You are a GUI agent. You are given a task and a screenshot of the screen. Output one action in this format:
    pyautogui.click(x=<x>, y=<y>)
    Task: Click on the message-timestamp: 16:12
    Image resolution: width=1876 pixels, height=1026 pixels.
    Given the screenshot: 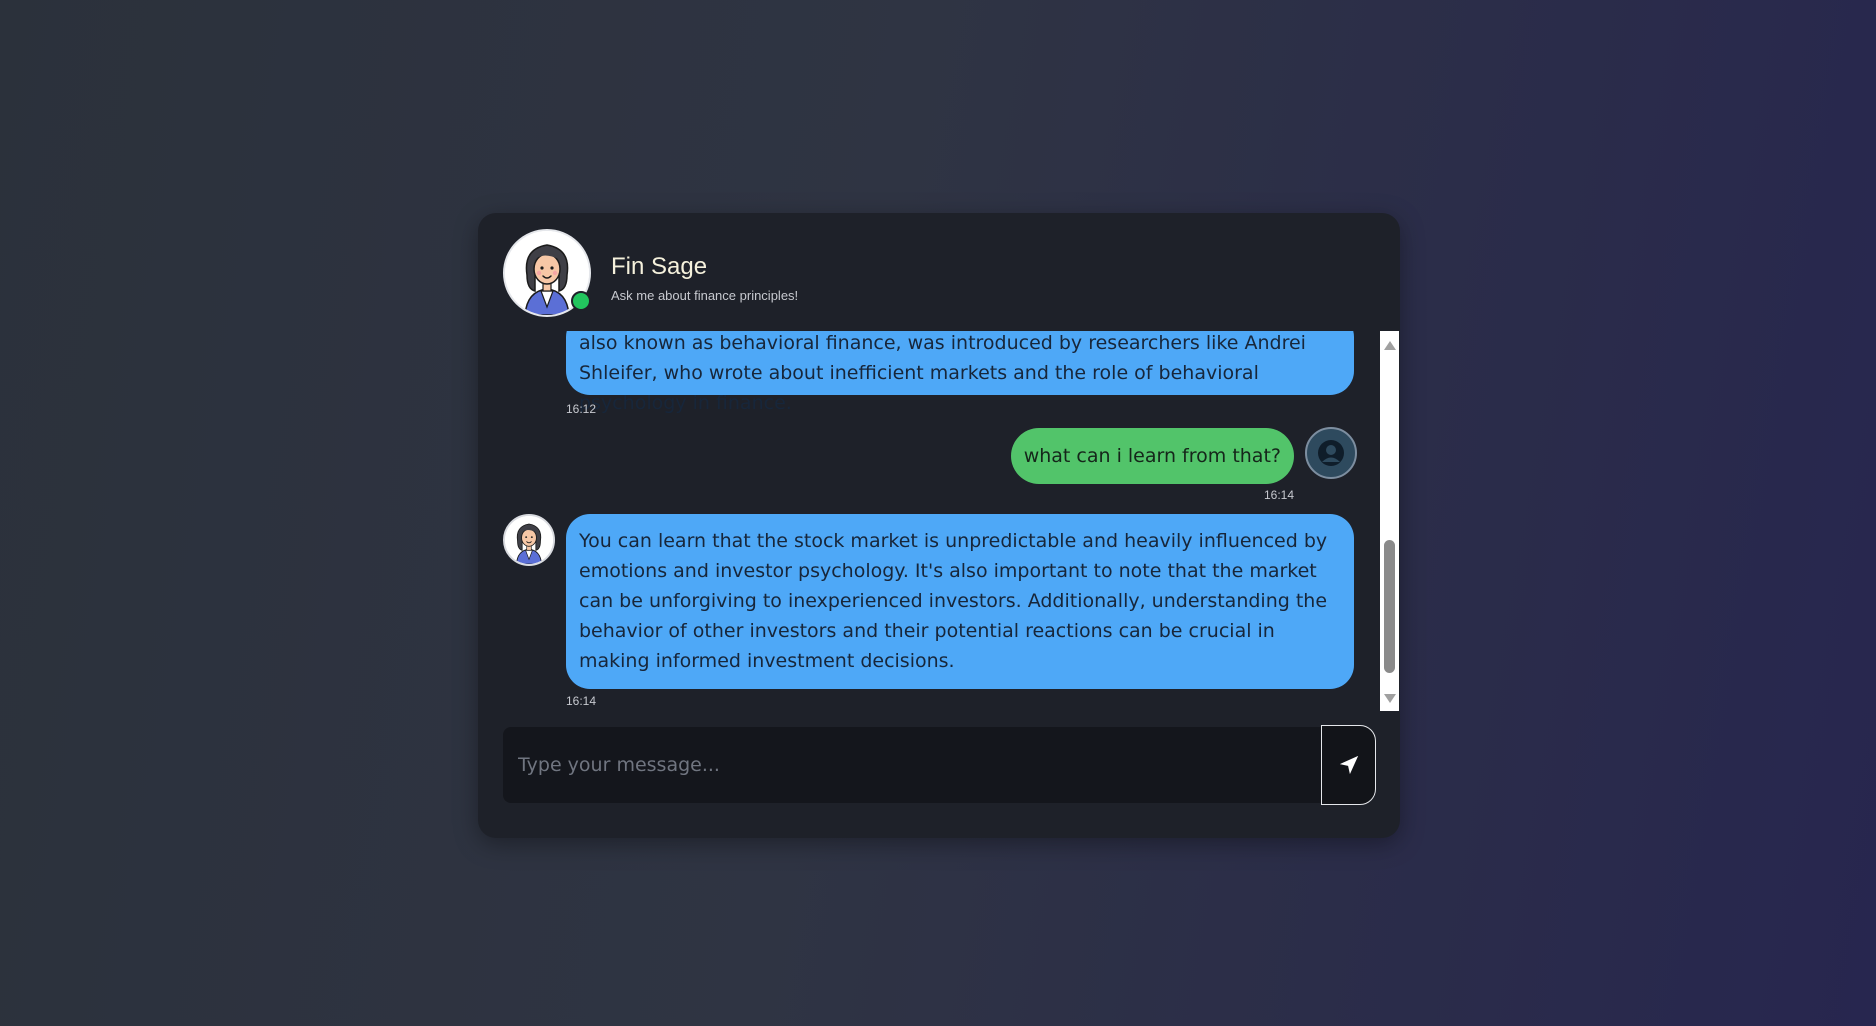 What is the action you would take?
    pyautogui.click(x=581, y=409)
    